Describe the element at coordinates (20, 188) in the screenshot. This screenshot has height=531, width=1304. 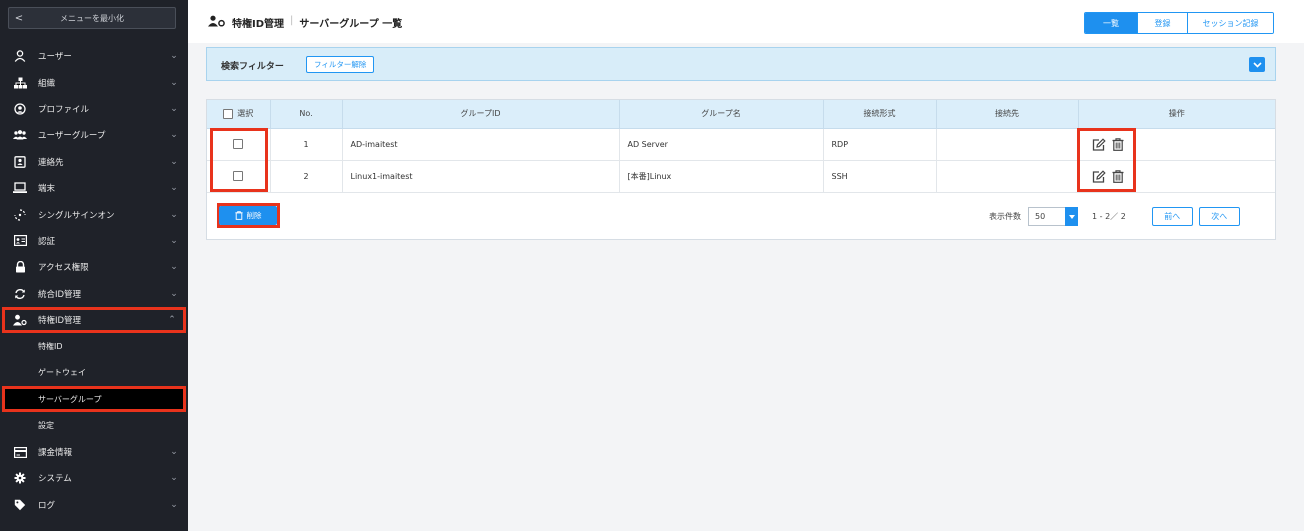
I see `laptop-icon` at that location.